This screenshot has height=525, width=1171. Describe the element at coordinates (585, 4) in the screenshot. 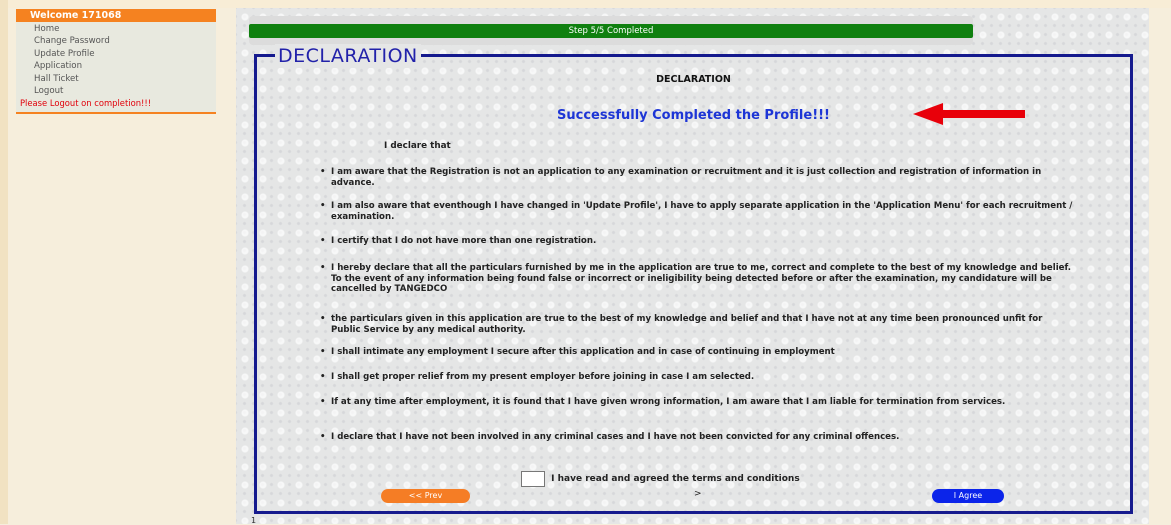

I see `page-top-border` at that location.